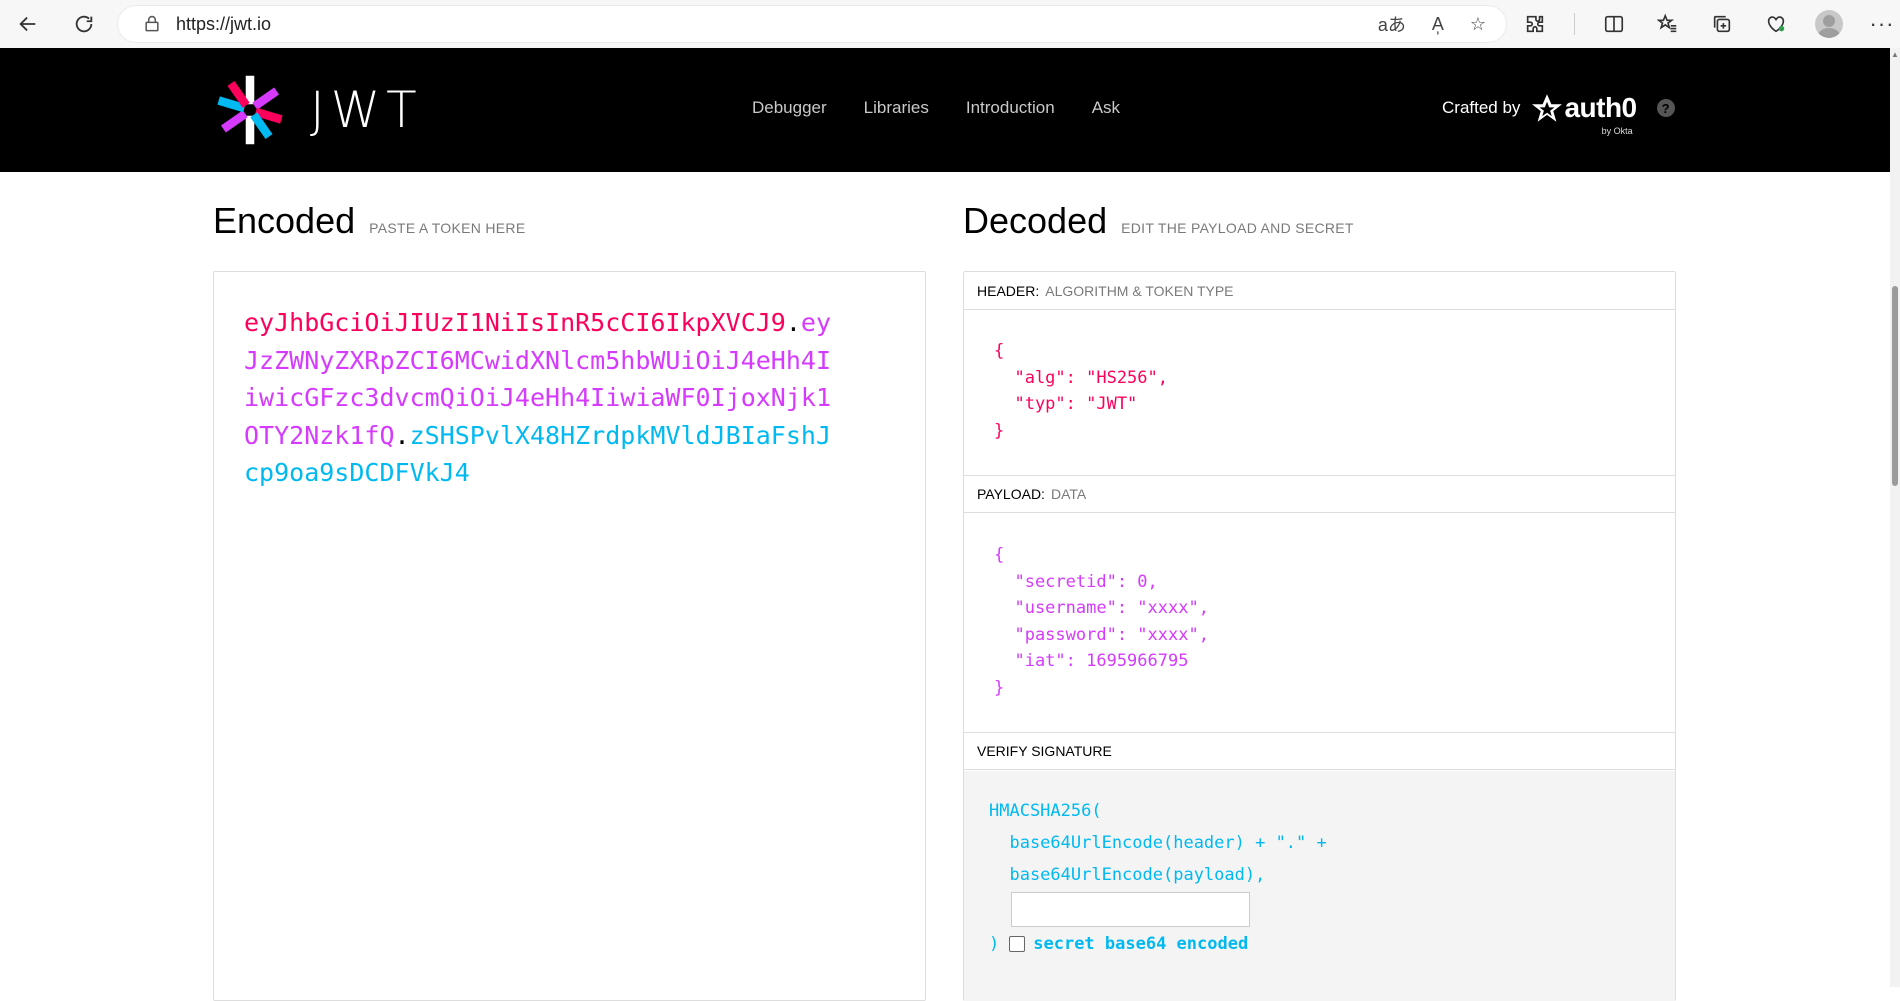  Describe the element at coordinates (1478, 24) in the screenshot. I see `favorite-star-icon: ☆` at that location.